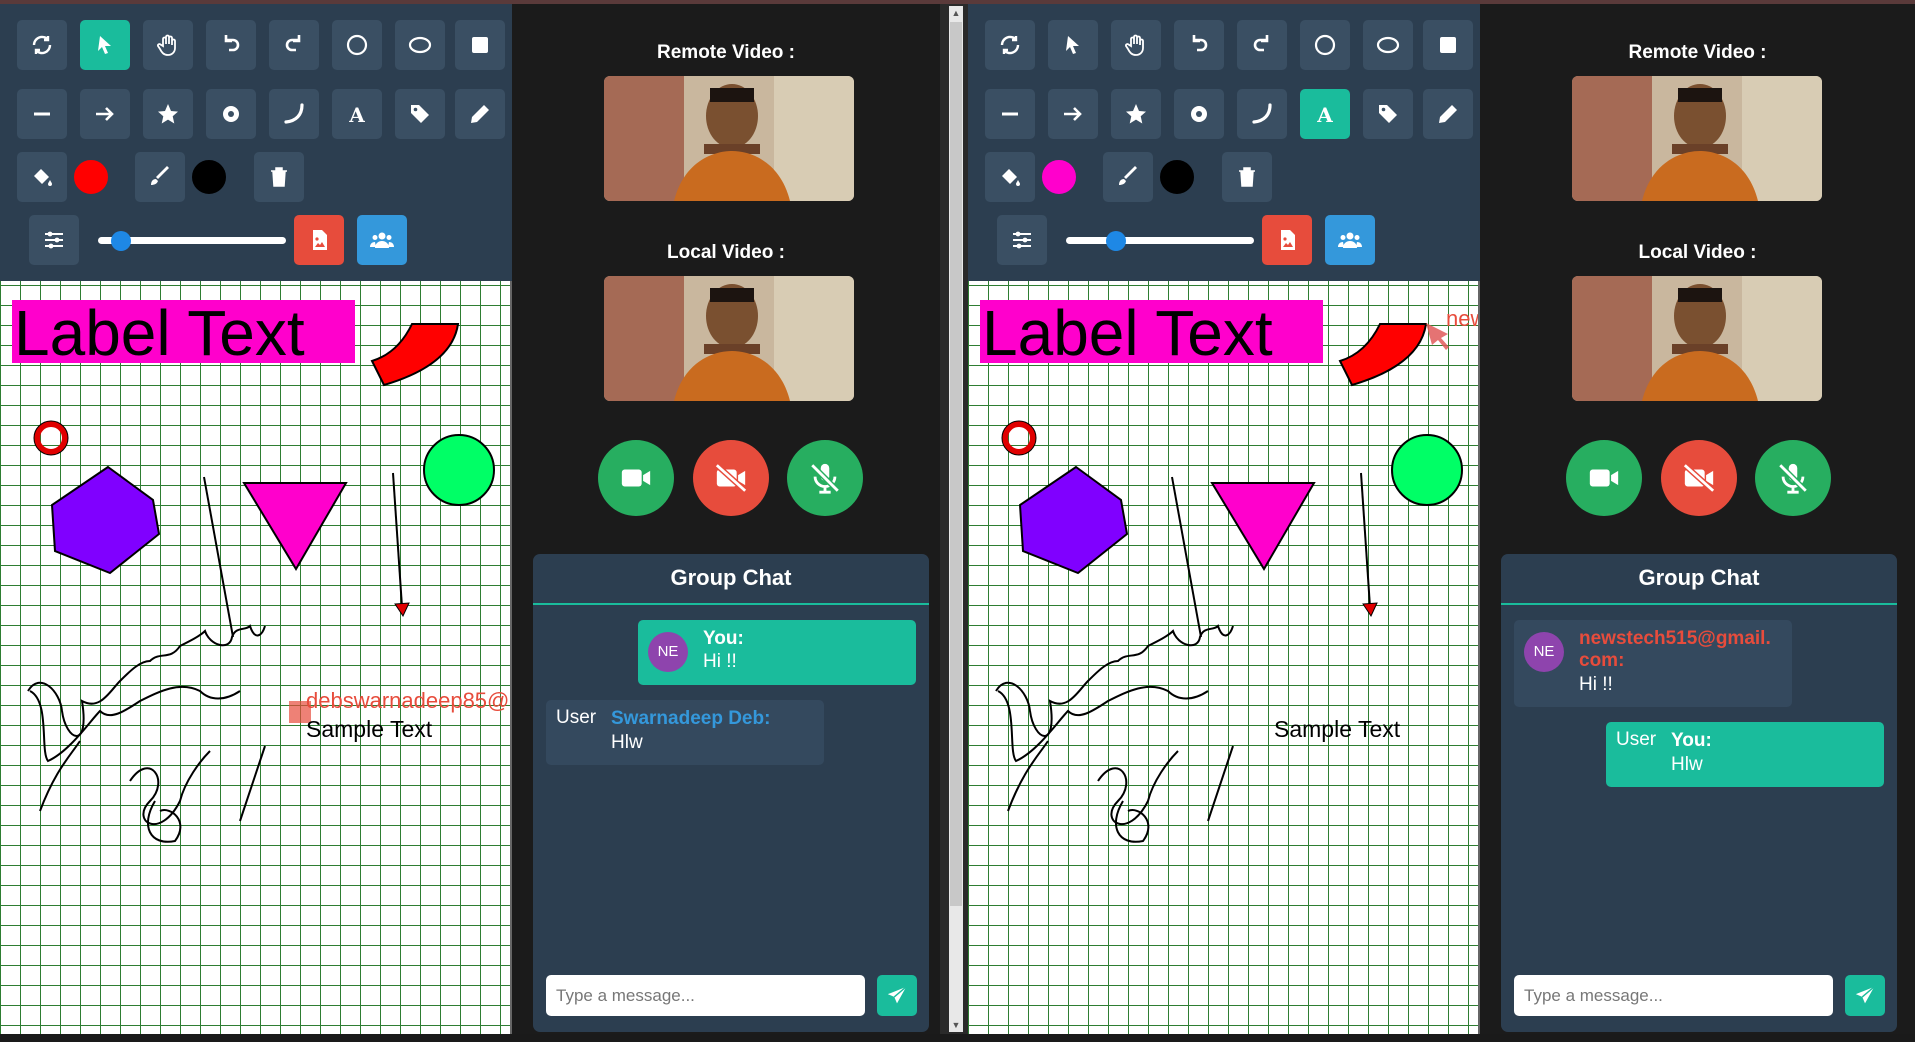 This screenshot has width=1915, height=1042. I want to click on ring-icon, so click(1199, 114).